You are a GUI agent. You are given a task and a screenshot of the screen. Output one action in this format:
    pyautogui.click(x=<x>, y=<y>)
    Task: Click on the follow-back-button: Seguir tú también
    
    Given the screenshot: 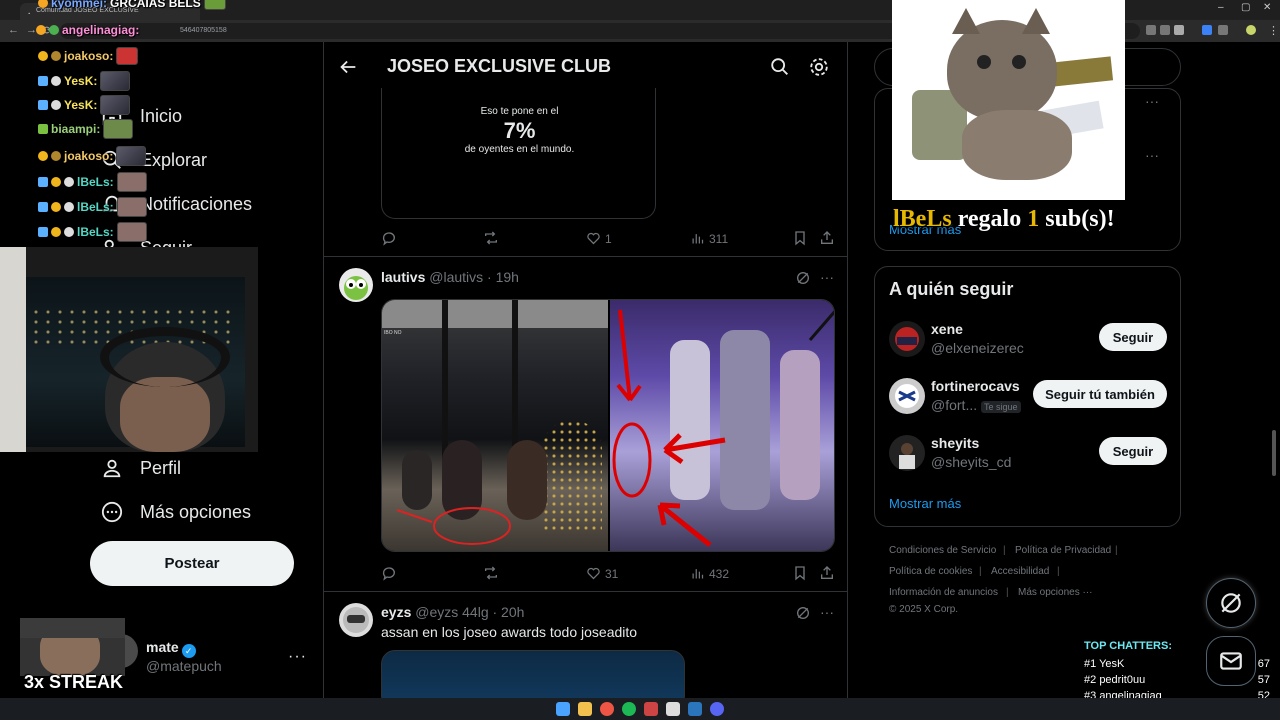 What is the action you would take?
    pyautogui.click(x=1100, y=394)
    